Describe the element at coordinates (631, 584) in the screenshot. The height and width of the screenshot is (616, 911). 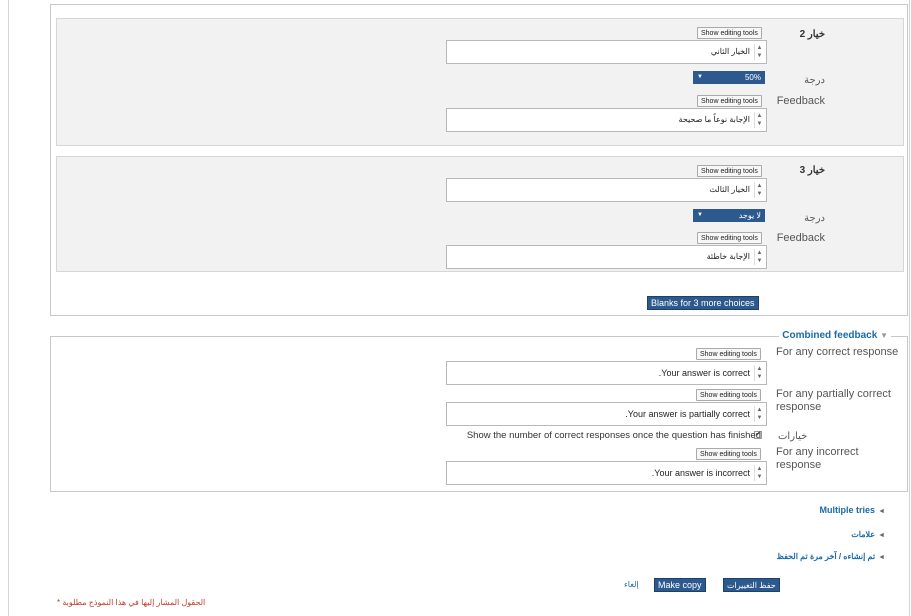
I see `cancel-link: إلغاء` at that location.